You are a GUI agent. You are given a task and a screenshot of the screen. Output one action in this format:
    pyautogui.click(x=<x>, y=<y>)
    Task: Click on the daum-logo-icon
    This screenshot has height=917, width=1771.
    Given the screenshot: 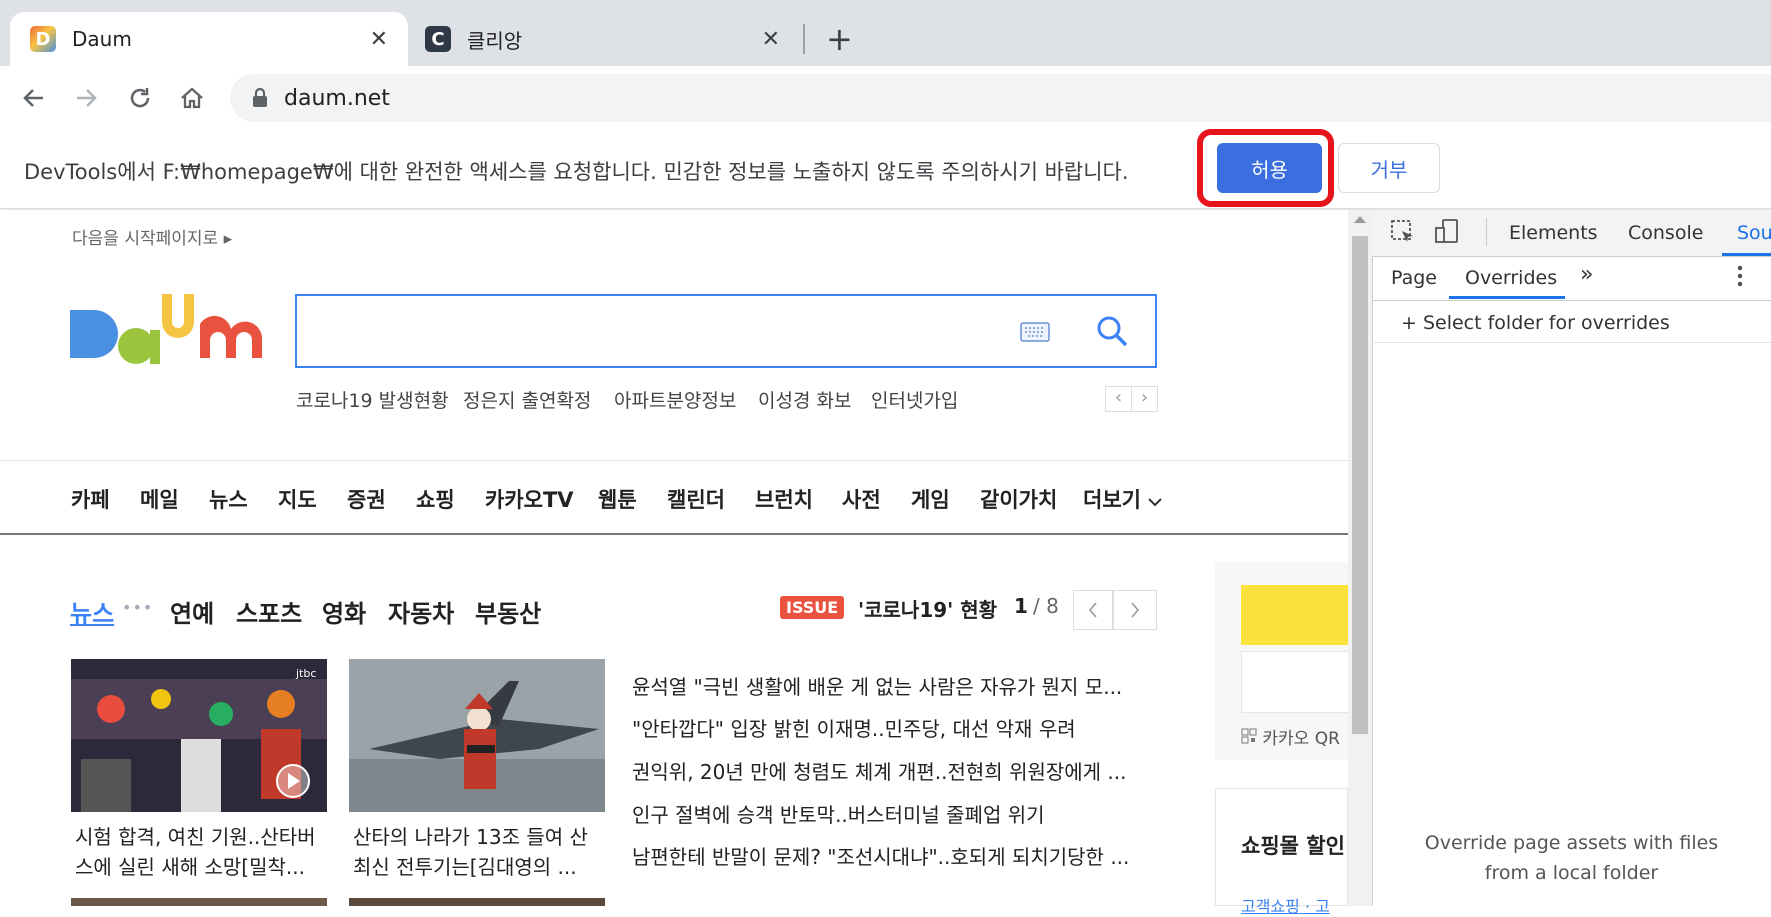 What is the action you would take?
    pyautogui.click(x=166, y=329)
    